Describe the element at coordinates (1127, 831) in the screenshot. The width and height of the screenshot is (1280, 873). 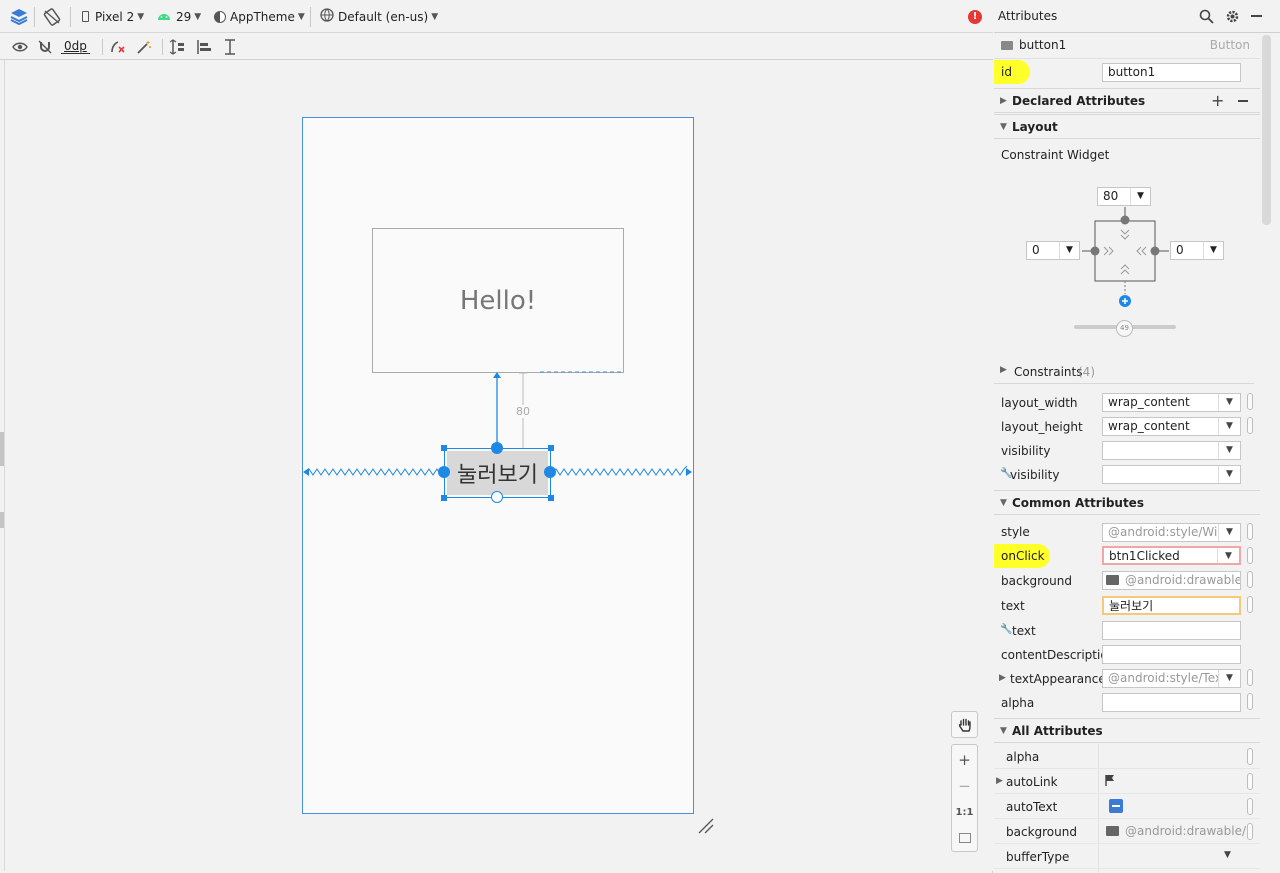
I see `all-attr-row: background @android:drawable/b` at that location.